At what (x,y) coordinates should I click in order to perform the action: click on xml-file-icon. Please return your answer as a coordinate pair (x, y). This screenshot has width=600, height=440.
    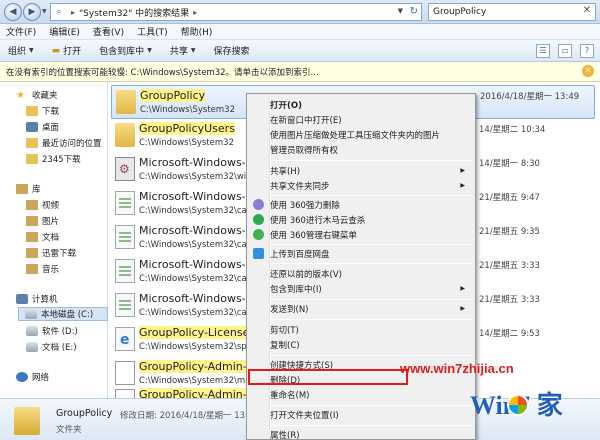
    Looking at the image, I should click on (125, 339).